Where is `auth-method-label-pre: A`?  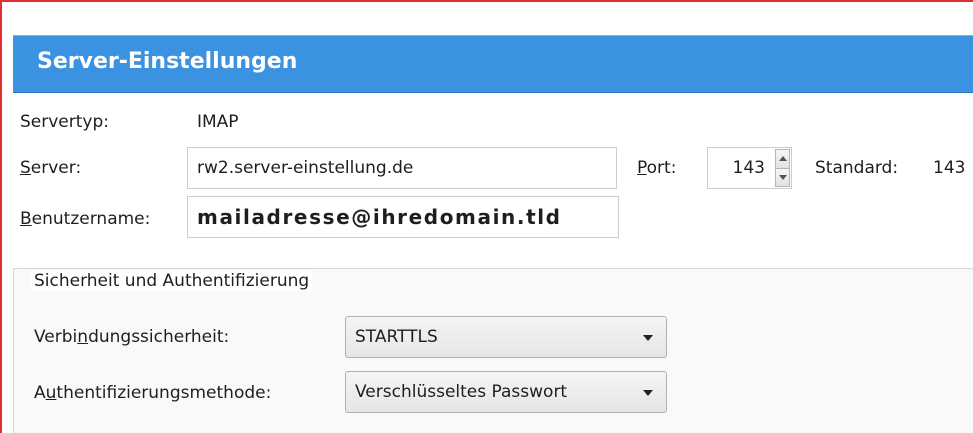 auth-method-label-pre: A is located at coordinates (40, 393).